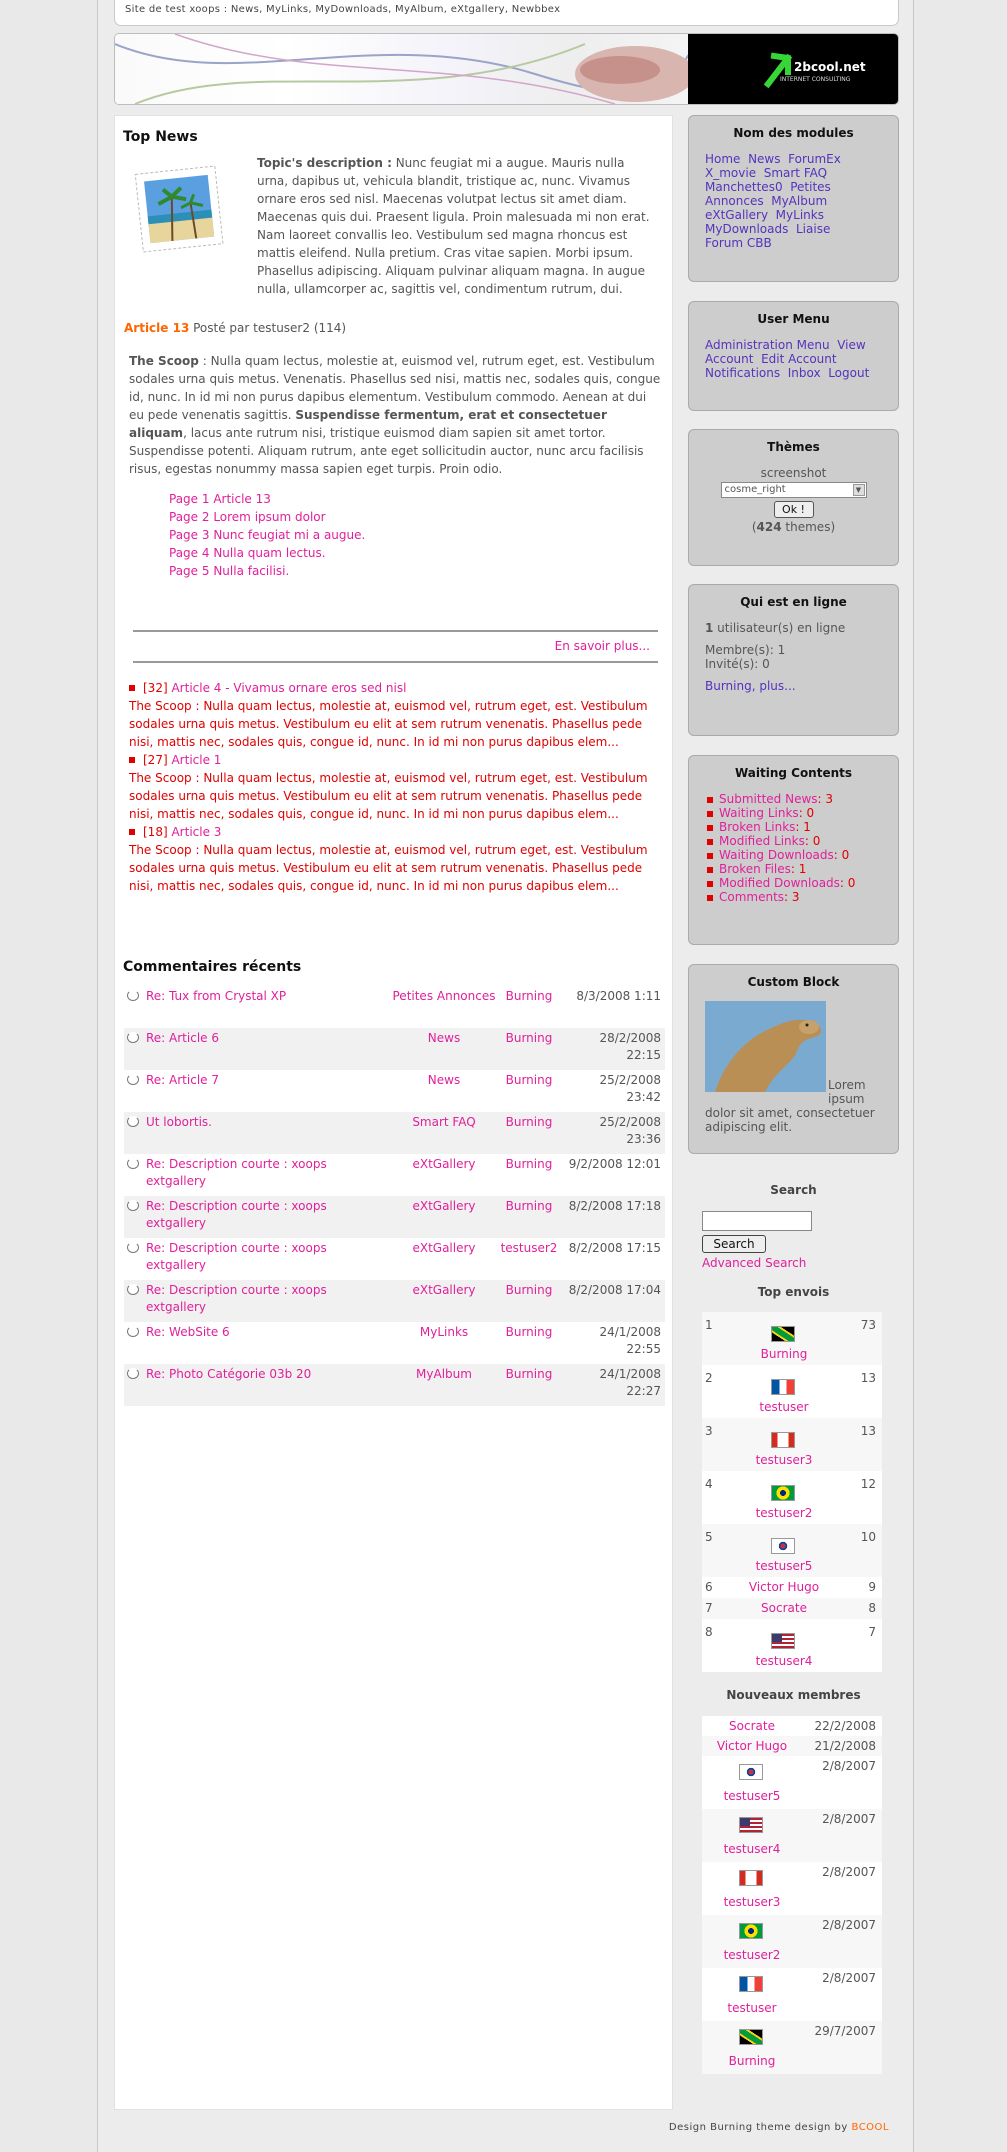 The height and width of the screenshot is (2152, 1007). Describe the element at coordinates (156, 328) in the screenshot. I see `article-link: Article 13` at that location.